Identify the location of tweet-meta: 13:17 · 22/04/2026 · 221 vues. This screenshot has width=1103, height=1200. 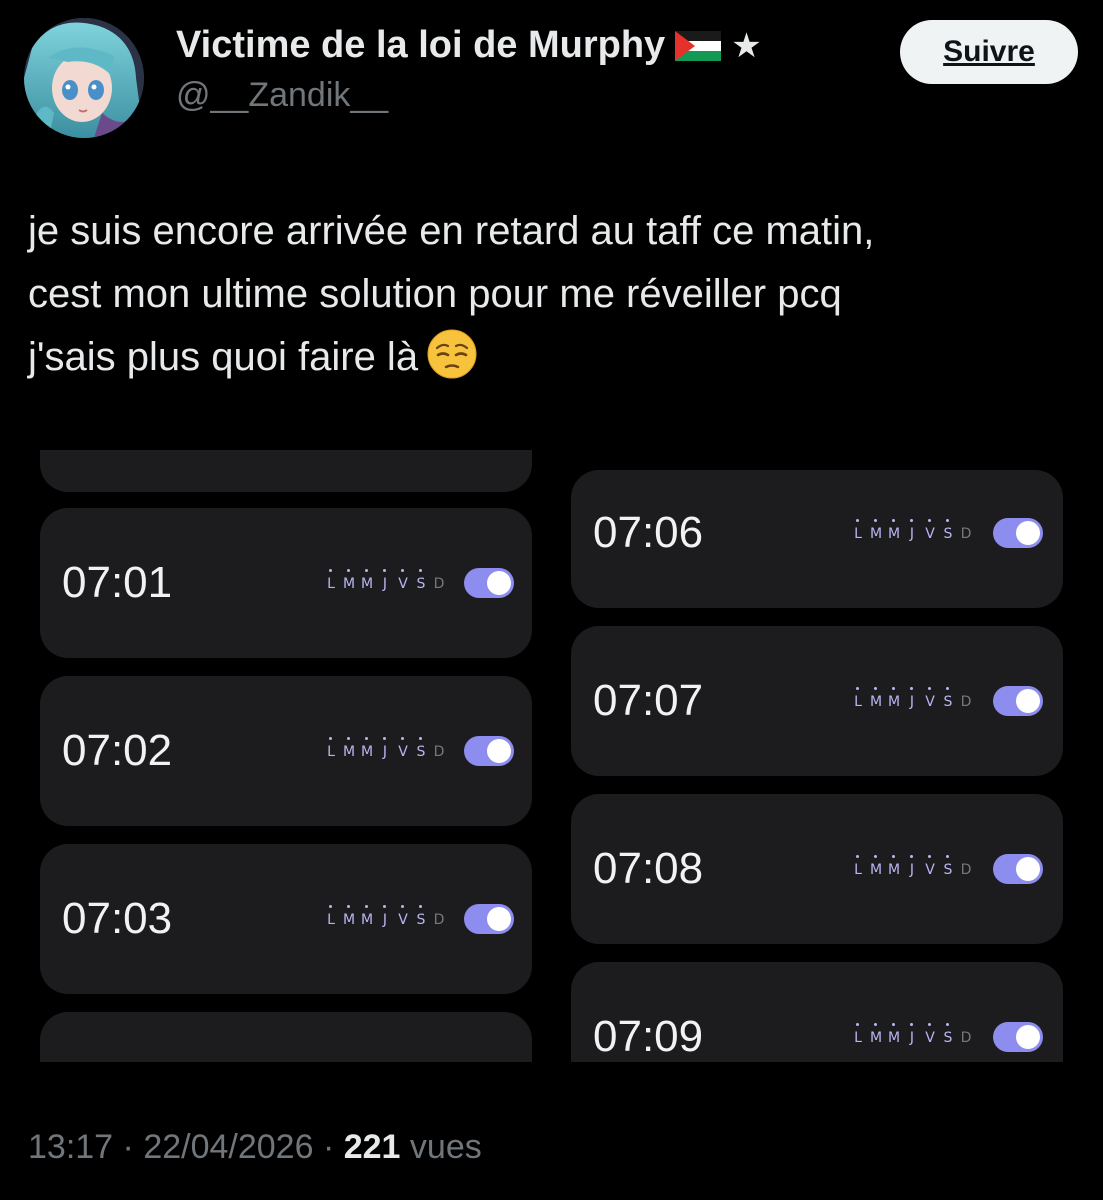
(255, 1147).